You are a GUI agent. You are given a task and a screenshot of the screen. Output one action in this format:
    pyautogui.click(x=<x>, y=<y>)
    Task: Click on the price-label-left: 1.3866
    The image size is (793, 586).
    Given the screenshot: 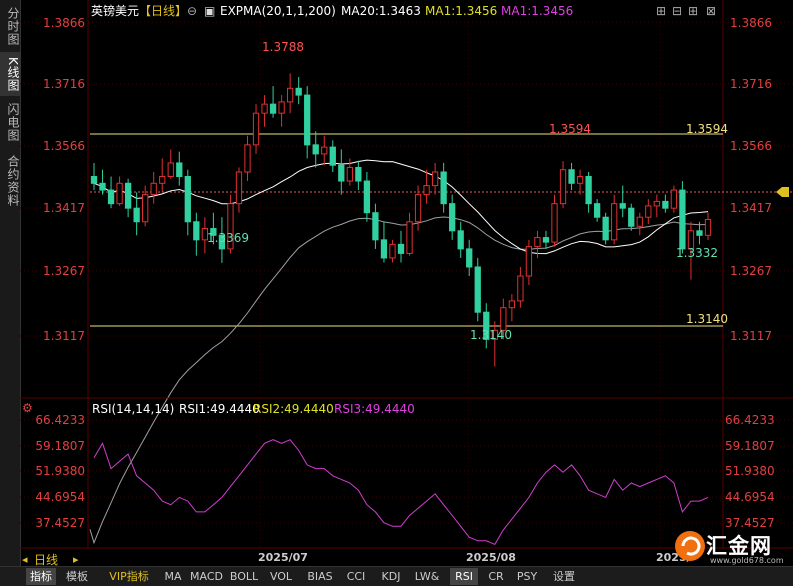 What is the action you would take?
    pyautogui.click(x=64, y=23)
    